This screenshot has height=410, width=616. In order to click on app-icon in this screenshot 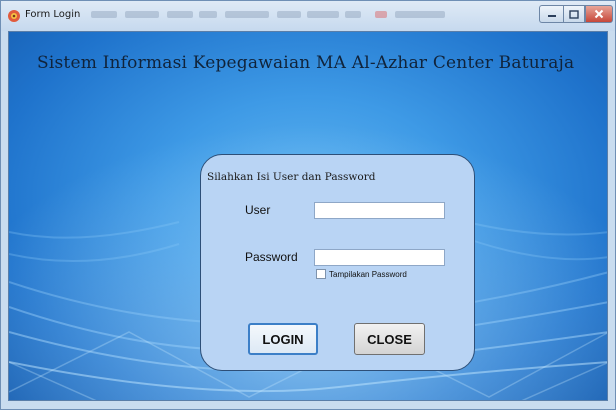, I will do `click(14, 16)`.